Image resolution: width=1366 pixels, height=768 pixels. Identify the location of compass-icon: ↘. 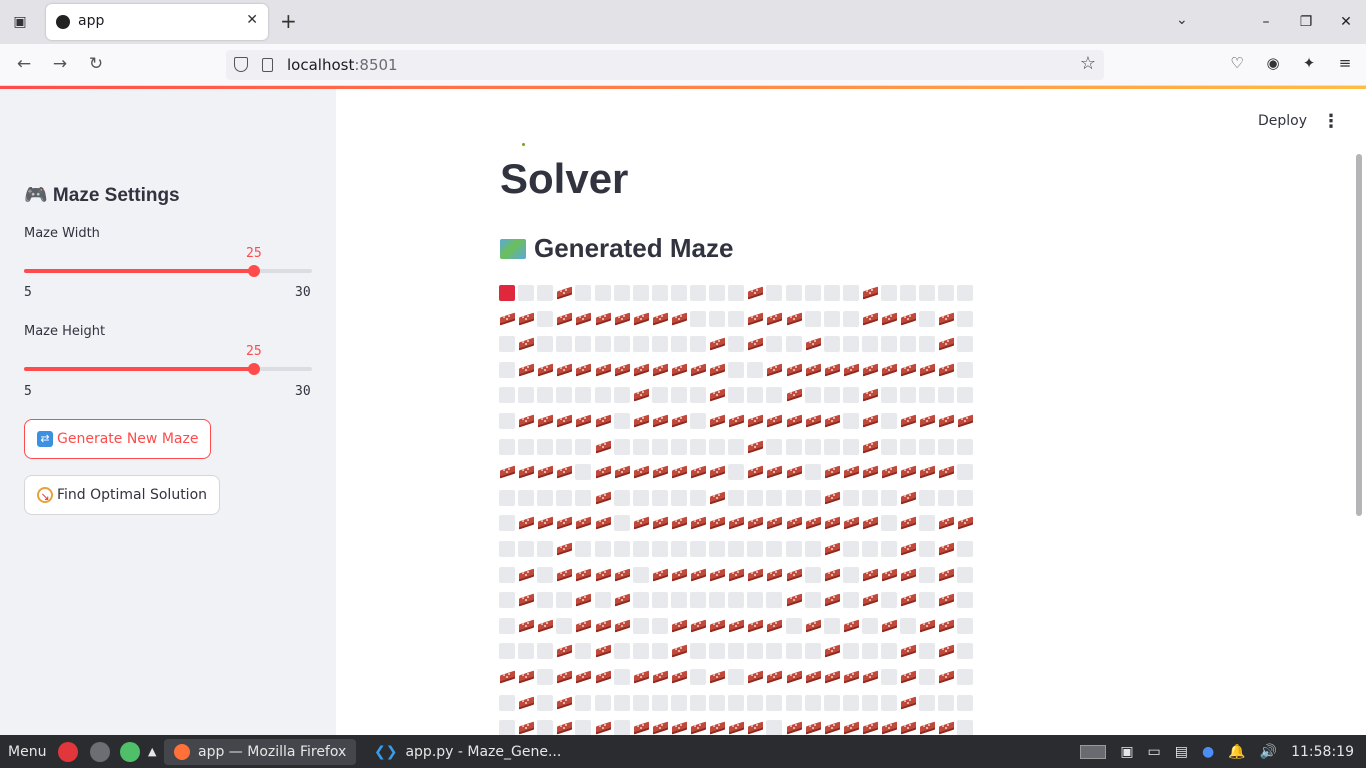
(45, 495).